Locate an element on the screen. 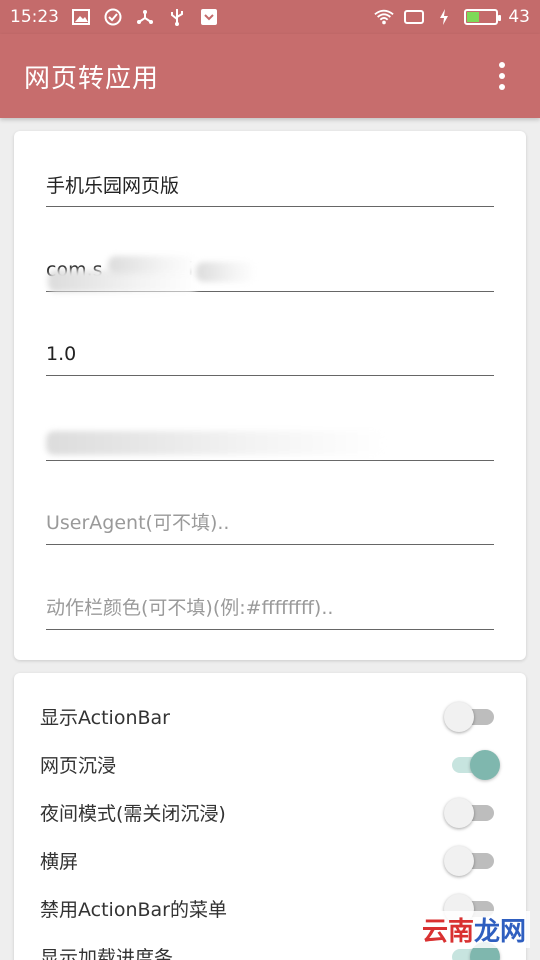 Image resolution: width=540 pixels, height=960 pixels. app-name-input is located at coordinates (270, 184).